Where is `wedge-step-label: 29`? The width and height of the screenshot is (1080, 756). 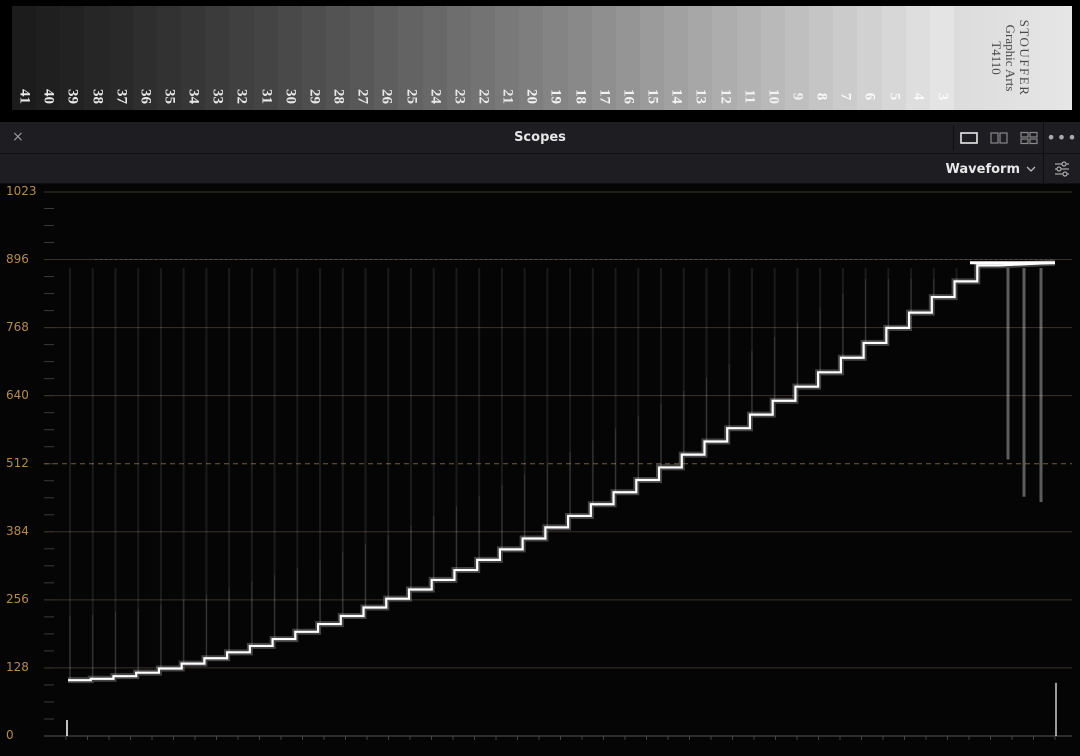 wedge-step-label: 29 is located at coordinates (314, 96).